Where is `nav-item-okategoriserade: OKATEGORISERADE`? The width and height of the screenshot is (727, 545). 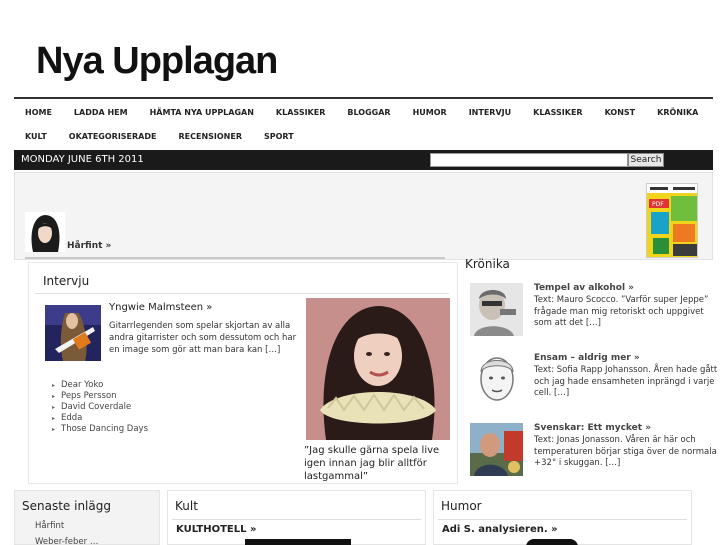
nav-item-okategoriserade: OKATEGORISERADE is located at coordinates (113, 136).